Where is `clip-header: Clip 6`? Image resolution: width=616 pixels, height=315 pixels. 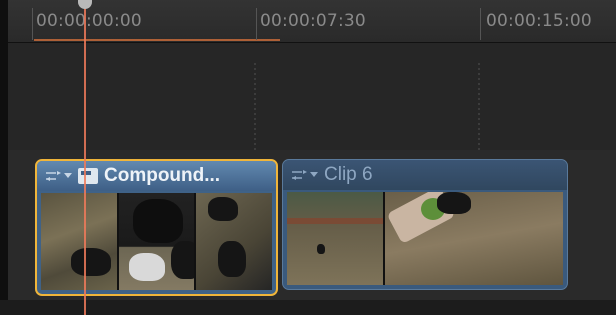
clip-header: Clip 6 is located at coordinates (425, 175).